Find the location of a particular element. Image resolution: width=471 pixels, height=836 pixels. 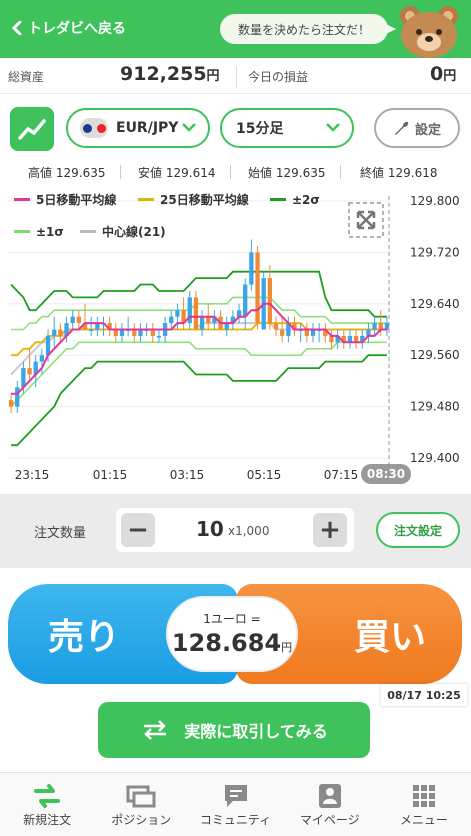

nav-label: メニュー is located at coordinates (423, 820).